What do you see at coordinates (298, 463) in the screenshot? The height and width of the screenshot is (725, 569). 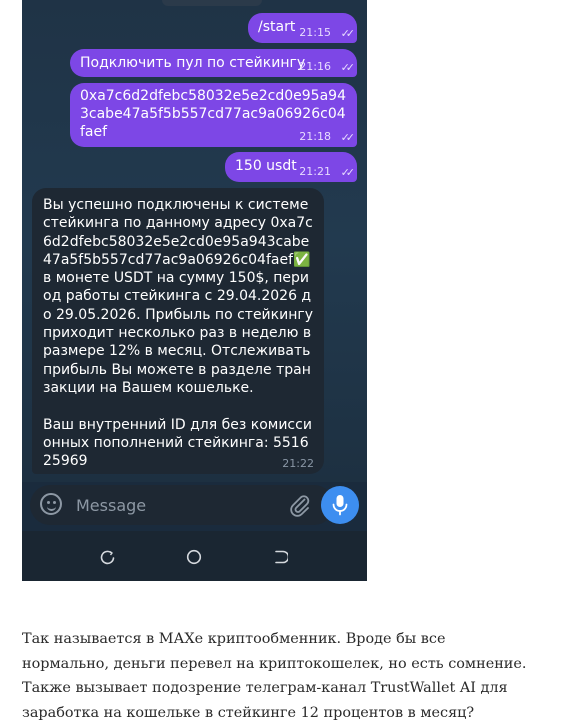 I see `message-time: 21:22` at bounding box center [298, 463].